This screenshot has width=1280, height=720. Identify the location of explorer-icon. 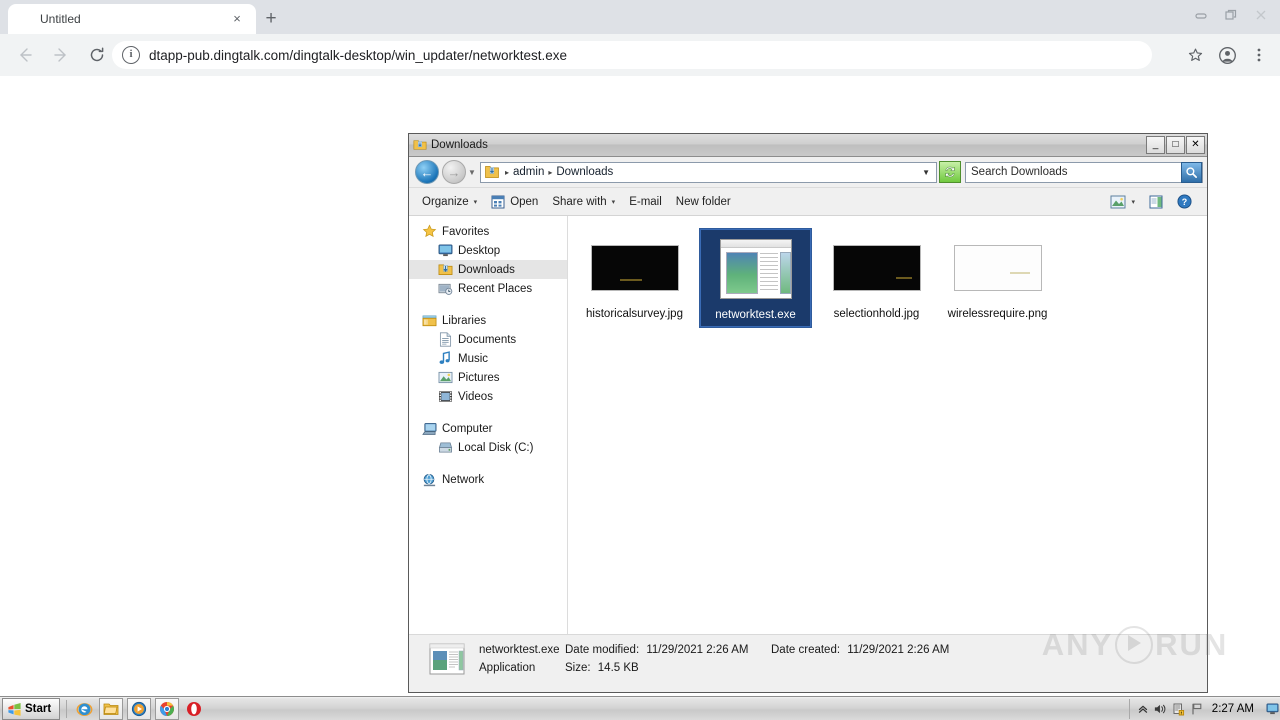
(111, 709).